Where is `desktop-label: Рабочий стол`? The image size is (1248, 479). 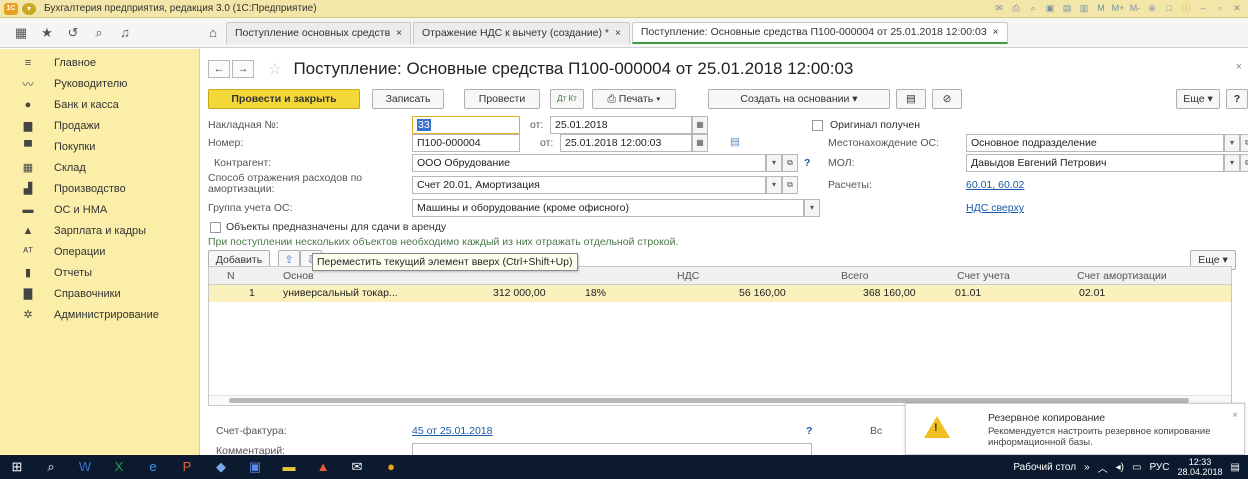 desktop-label: Рабочий стол is located at coordinates (1044, 467).